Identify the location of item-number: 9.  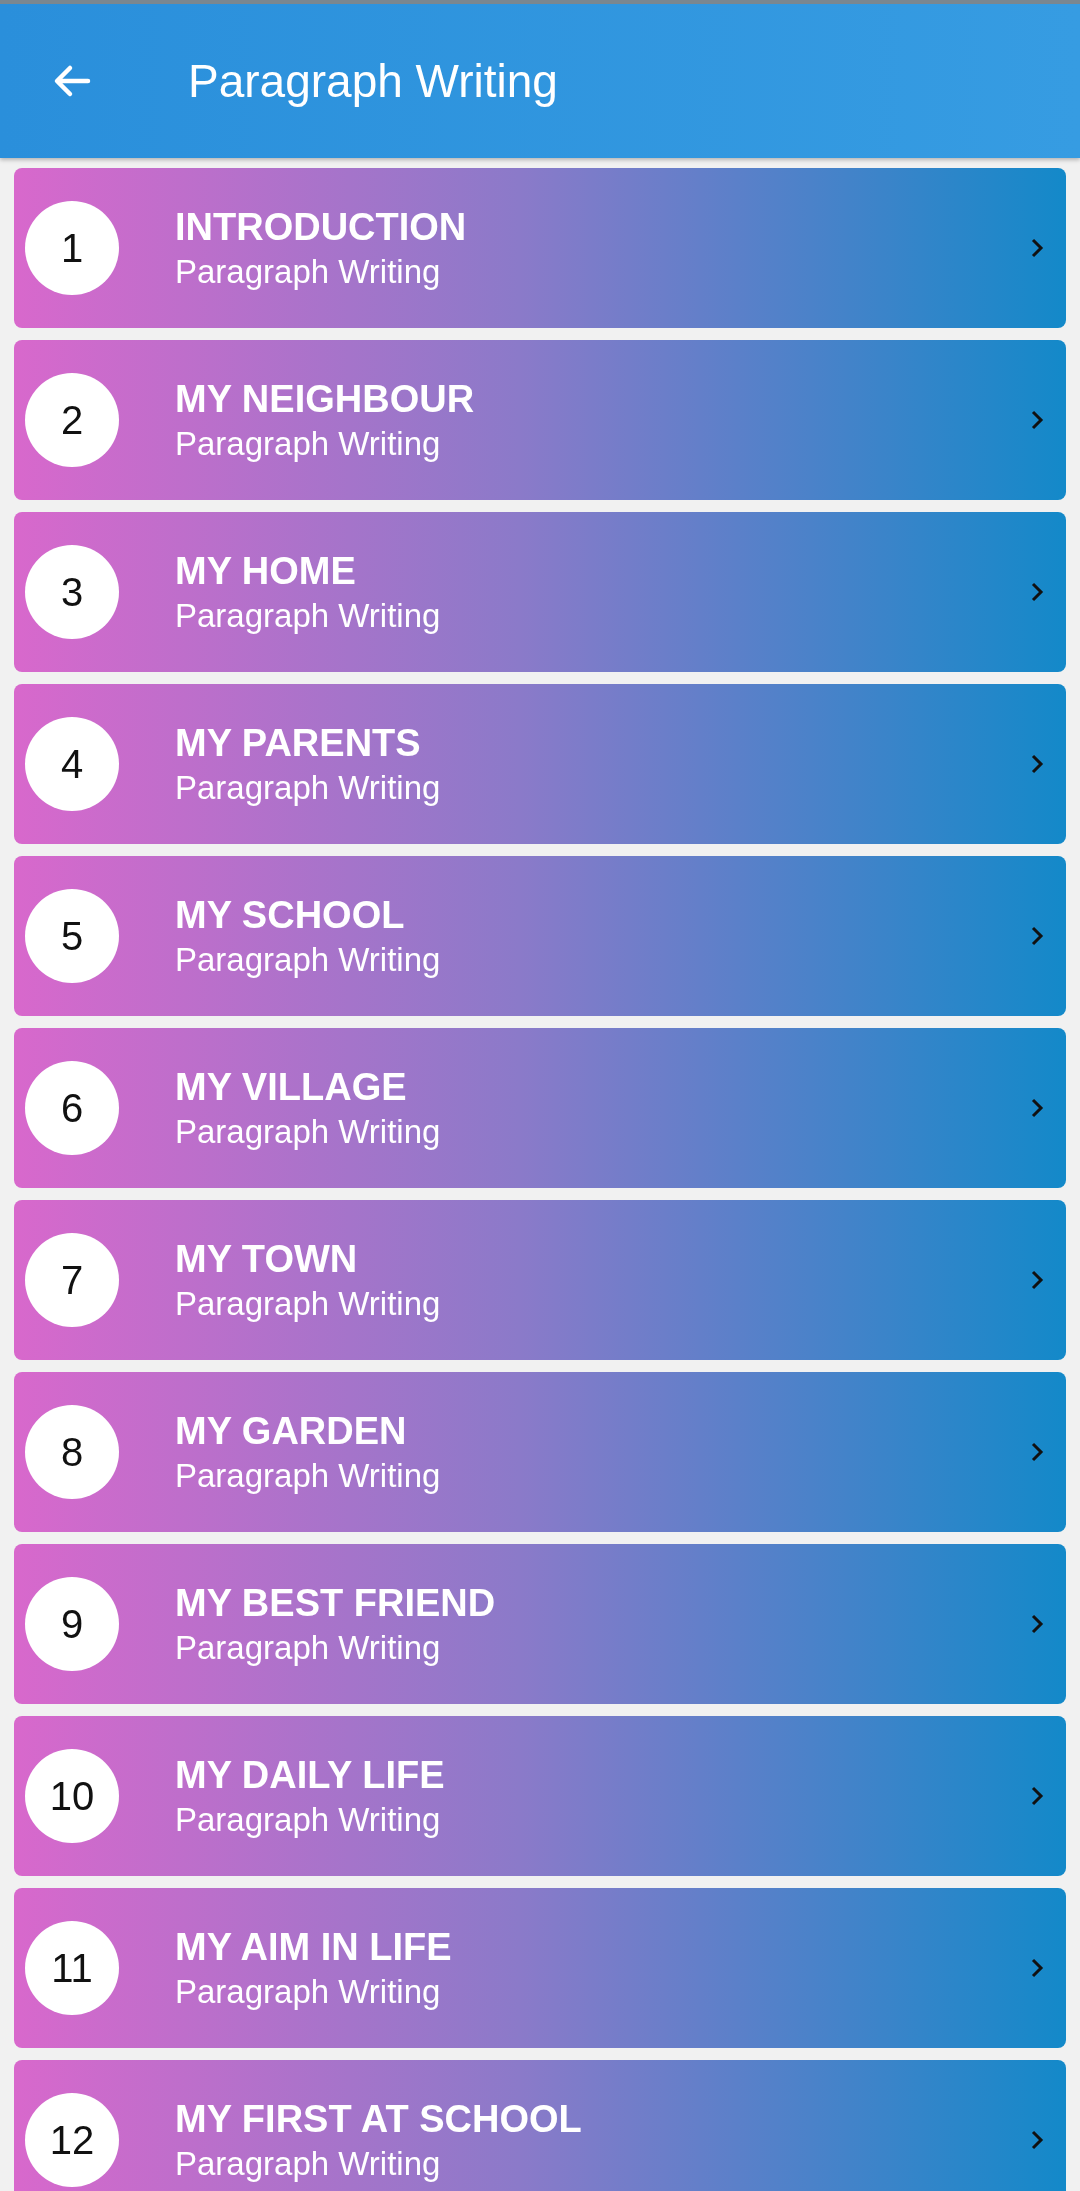
(72, 1624).